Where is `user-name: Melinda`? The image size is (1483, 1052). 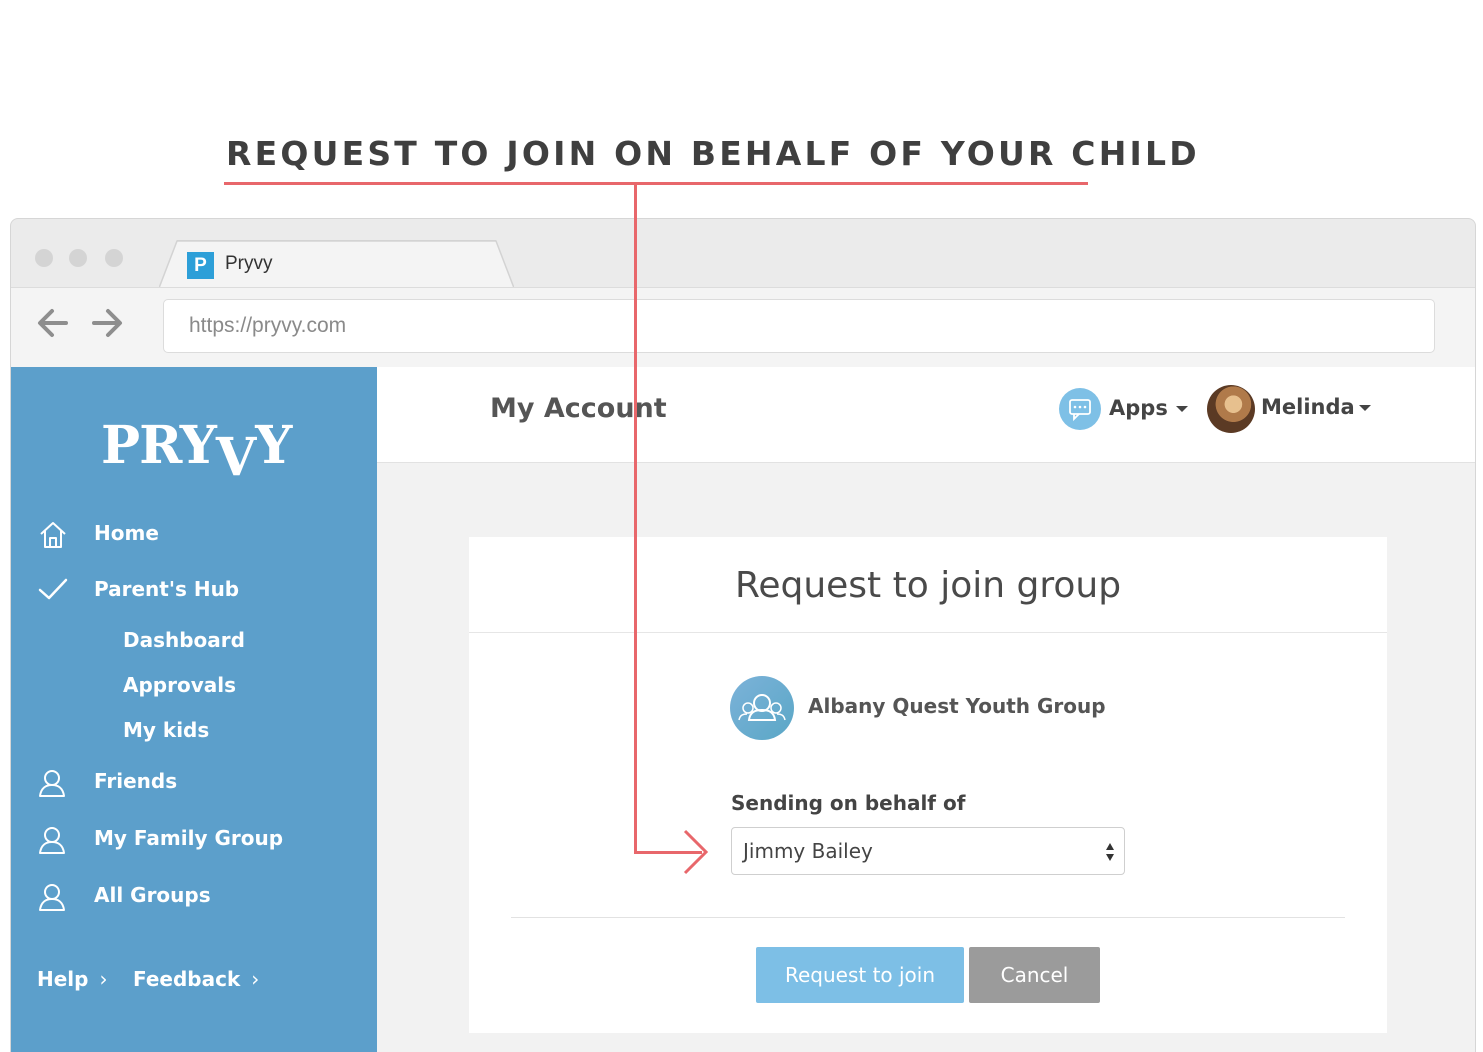
user-name: Melinda is located at coordinates (1308, 407).